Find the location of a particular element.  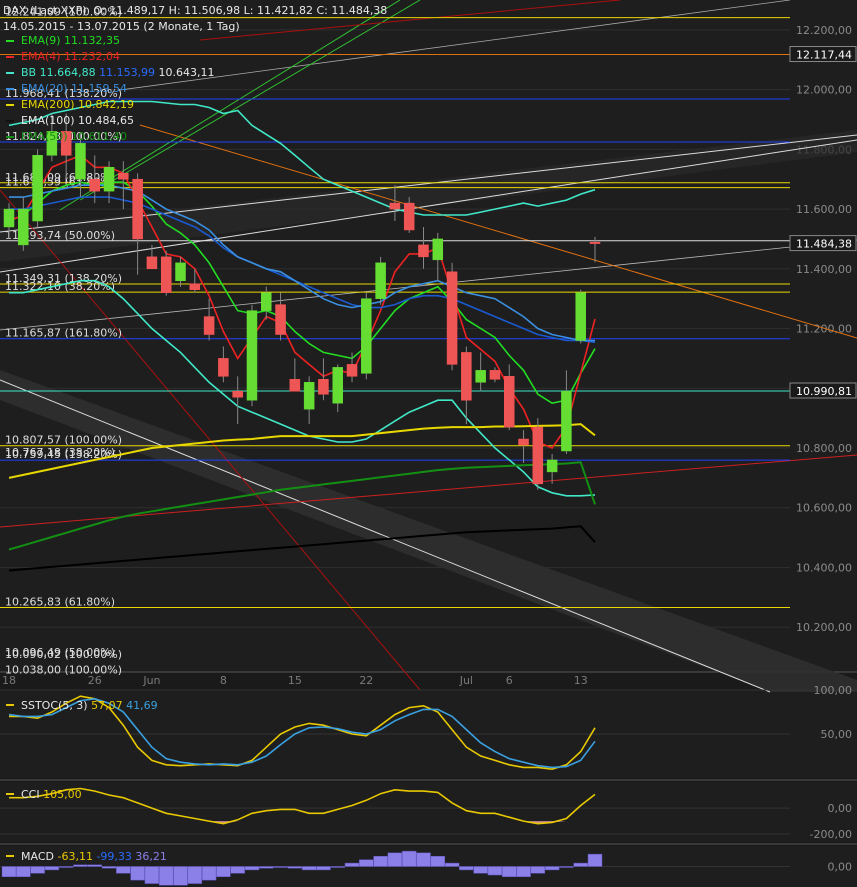

sstoc-swatch is located at coordinates (10, 705).